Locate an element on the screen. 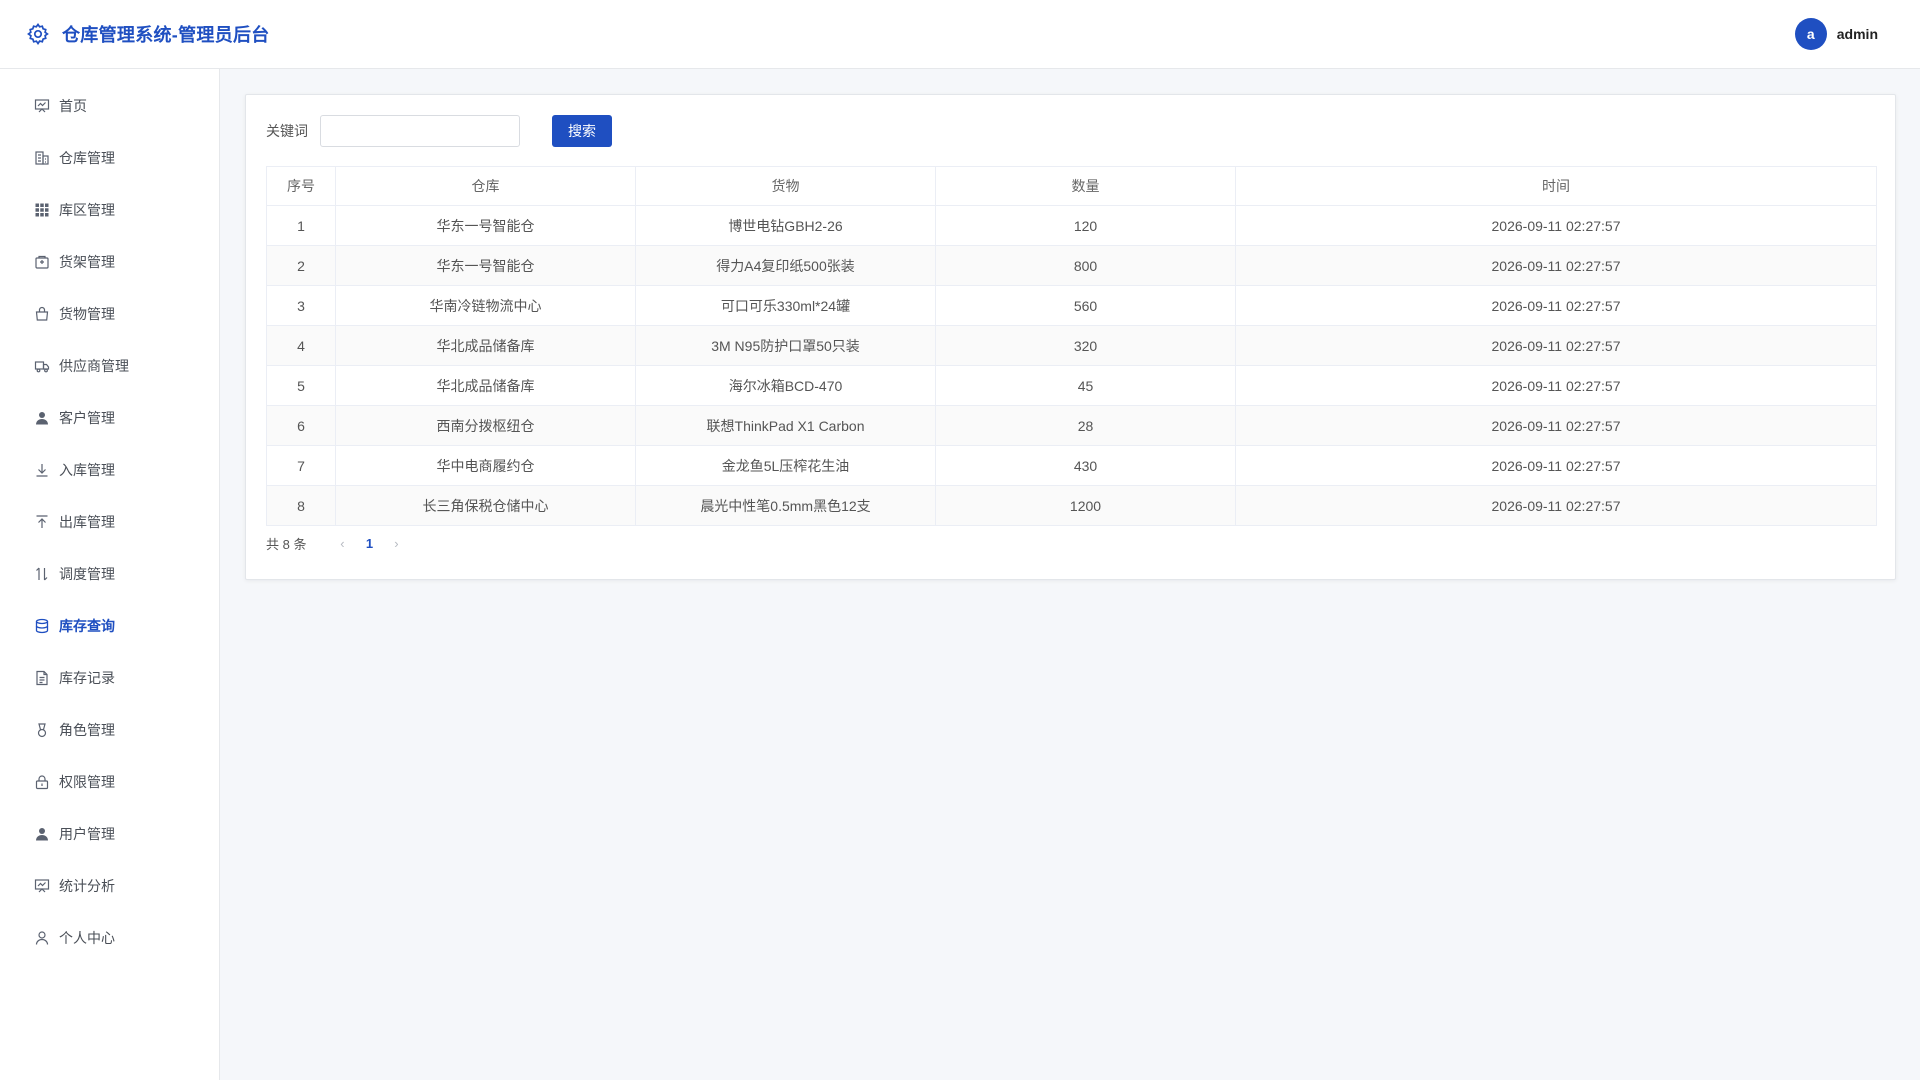 Image resolution: width=1920 pixels, height=1080 pixels. sidebar-item-permission: 权限管理 is located at coordinates (109, 782).